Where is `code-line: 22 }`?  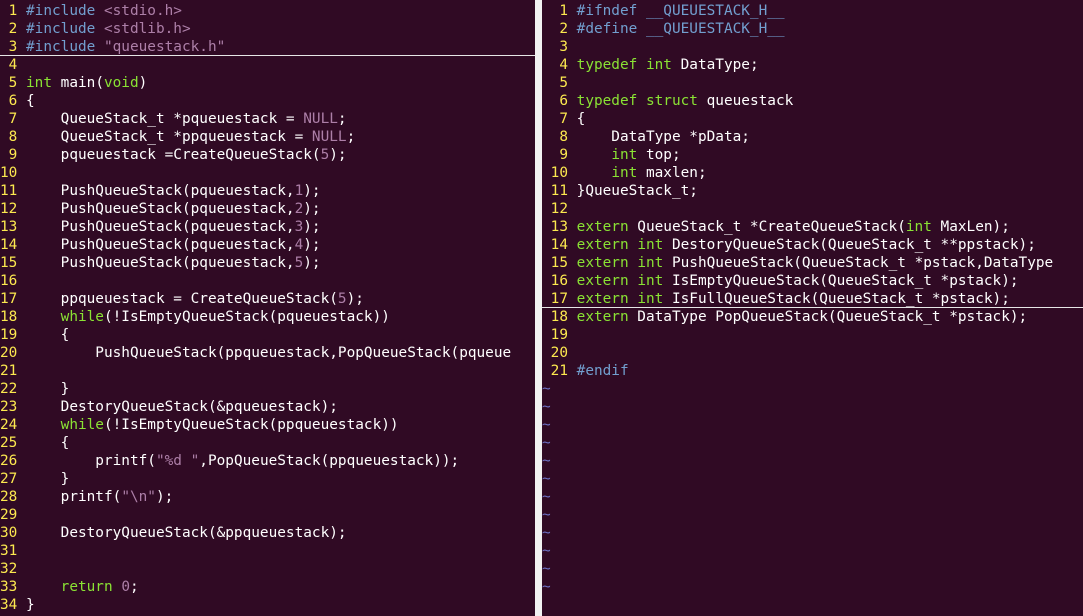 code-line: 22 } is located at coordinates (267, 389).